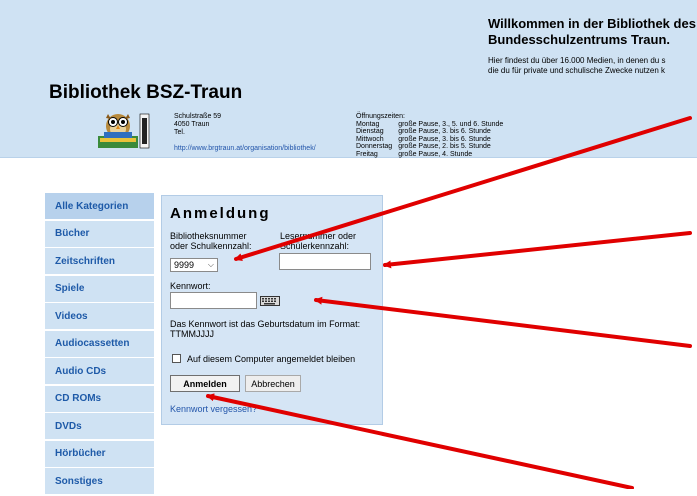 Image resolution: width=697 pixels, height=496 pixels. Describe the element at coordinates (213, 409) in the screenshot. I see `forgot-password-link: Kennwort vergessen?` at that location.